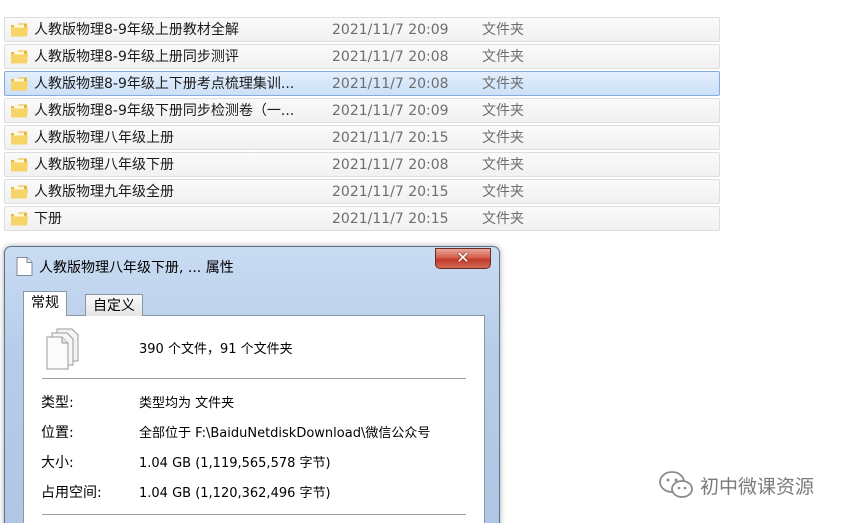  I want to click on type-label: 类型:, so click(57, 403).